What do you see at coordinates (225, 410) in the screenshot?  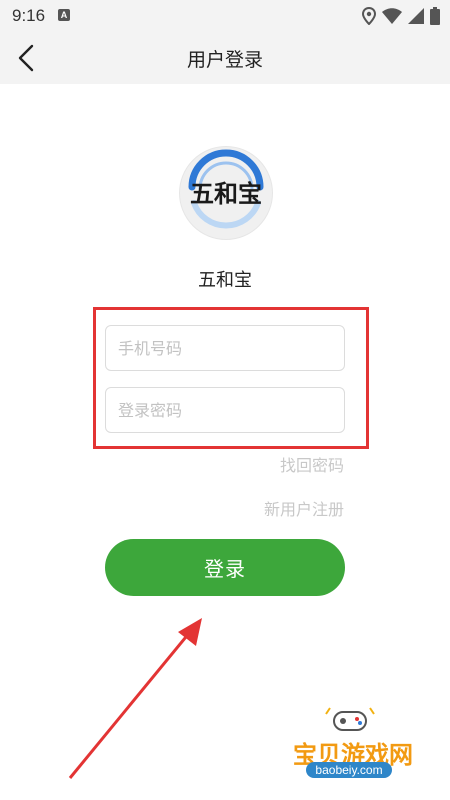 I see `password-input` at bounding box center [225, 410].